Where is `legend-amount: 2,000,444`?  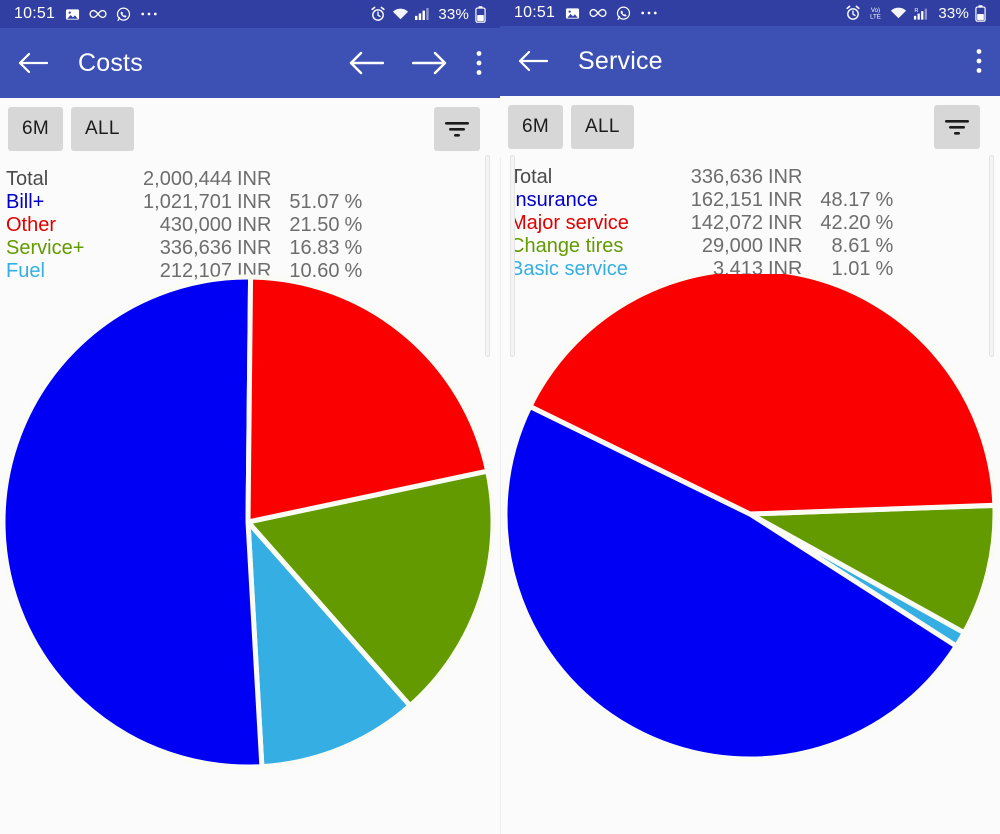 legend-amount: 2,000,444 is located at coordinates (187, 179).